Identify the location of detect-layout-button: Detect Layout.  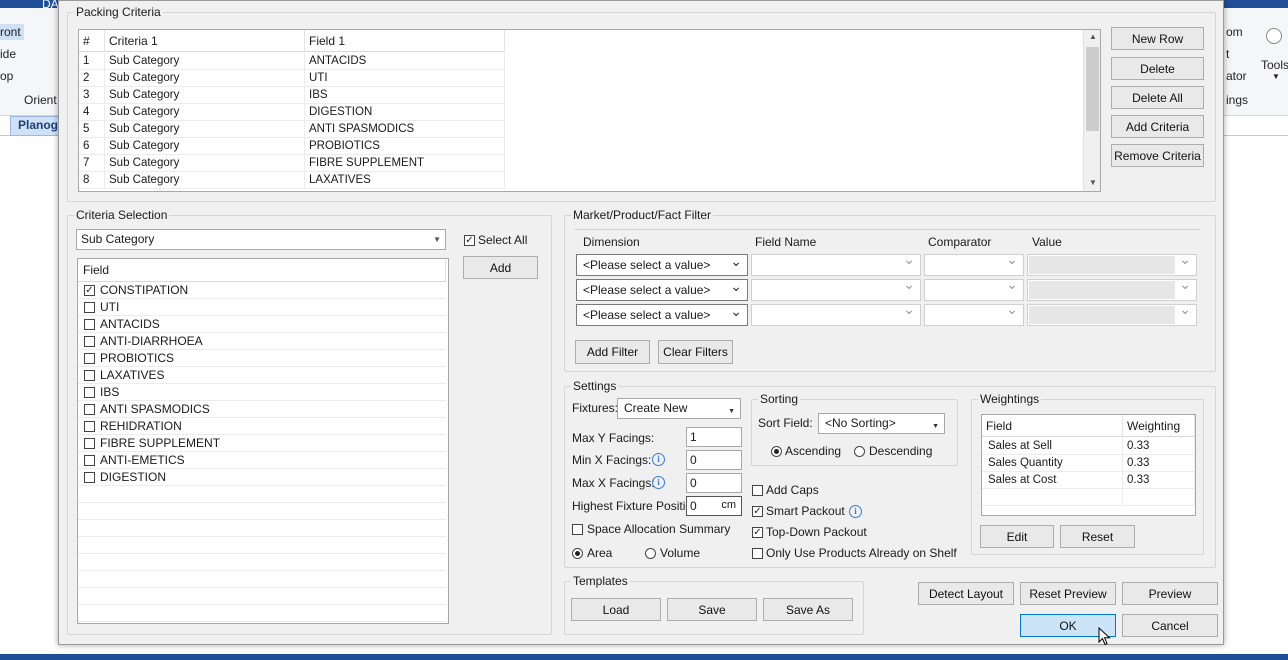
(966, 593).